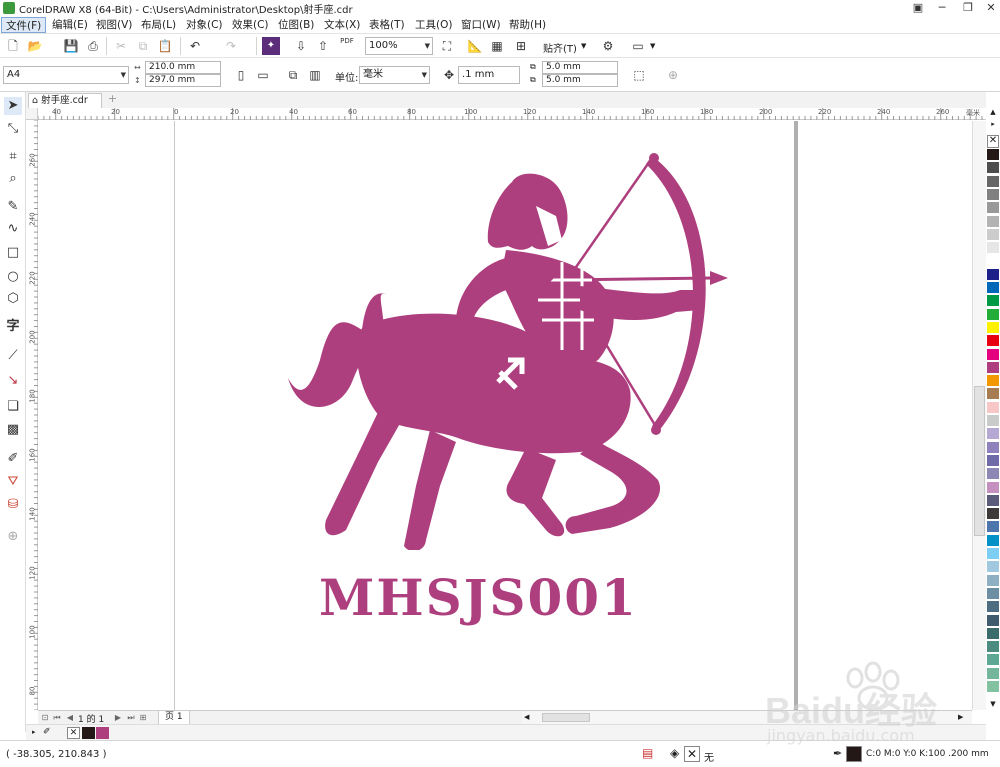 This screenshot has width=1000, height=767. I want to click on menu-table: 表格(T), so click(387, 25).